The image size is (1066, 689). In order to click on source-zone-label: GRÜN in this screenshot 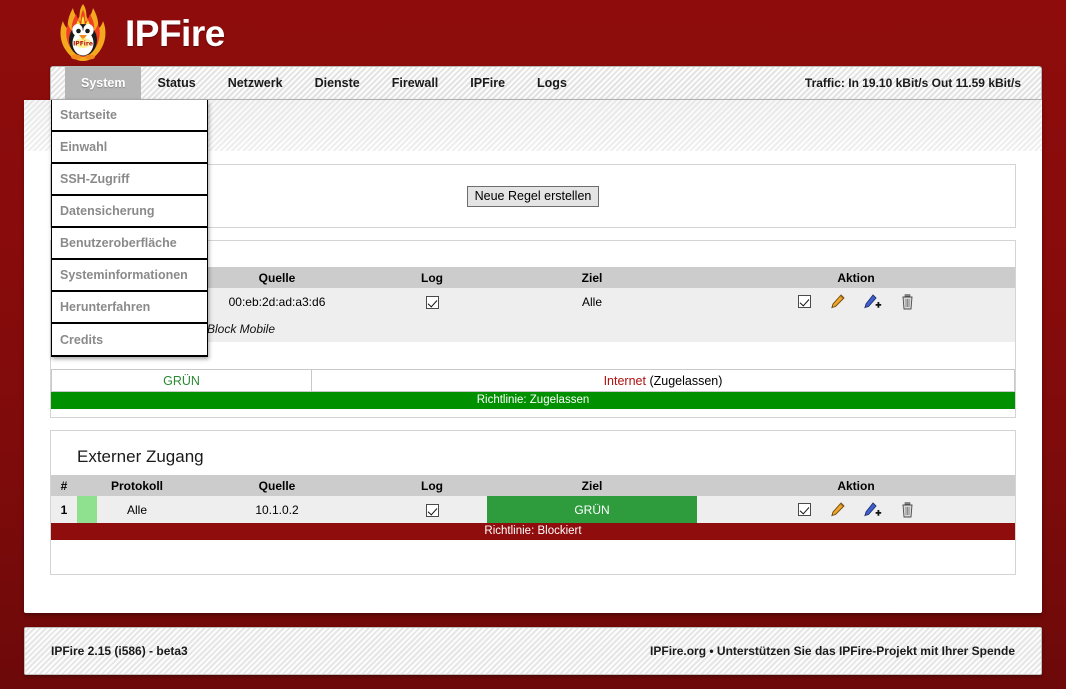, I will do `click(181, 380)`.